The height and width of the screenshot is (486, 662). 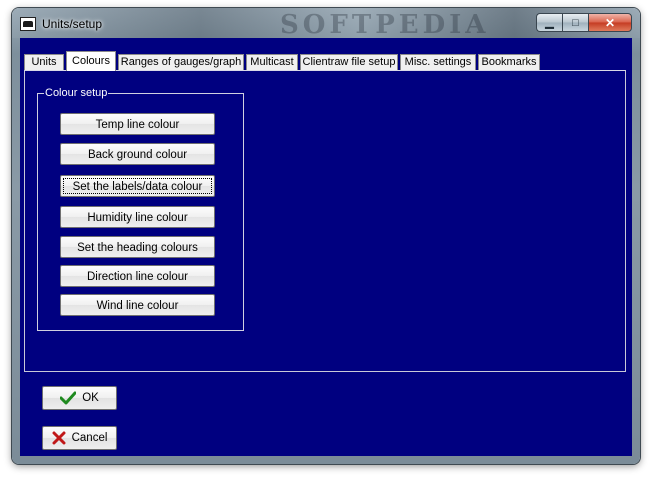 I want to click on caption-buttons: ▁ □ ✕, so click(x=584, y=23).